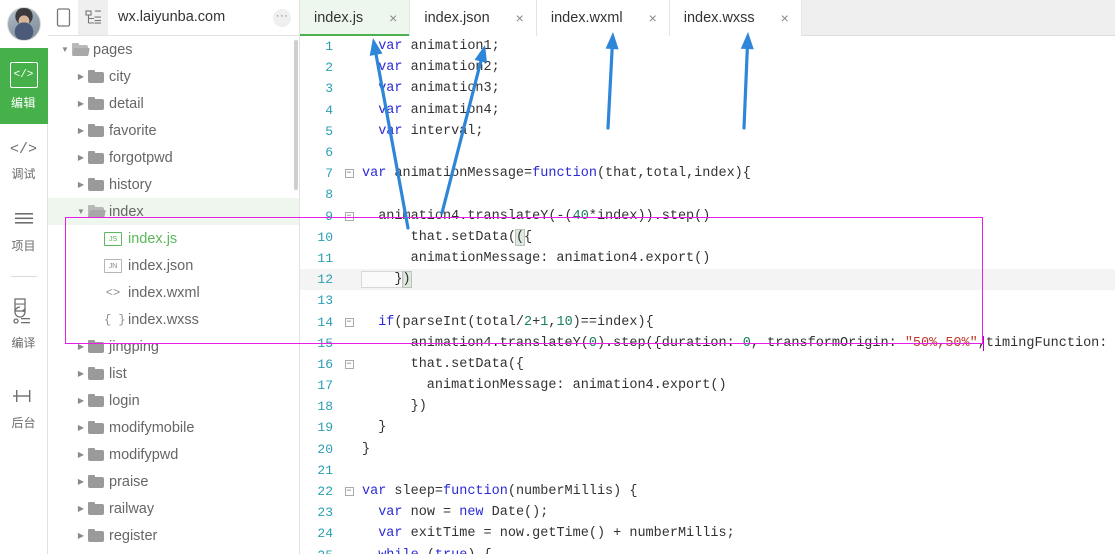  What do you see at coordinates (735, 18) in the screenshot?
I see `tab-index-wxss: index.wxss ×` at bounding box center [735, 18].